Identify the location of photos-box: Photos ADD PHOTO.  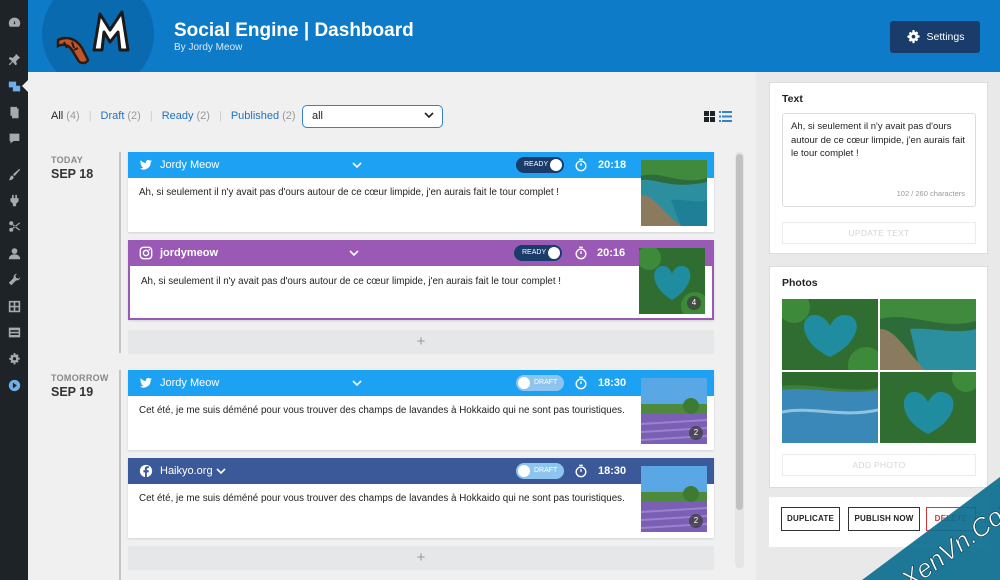
(878, 377).